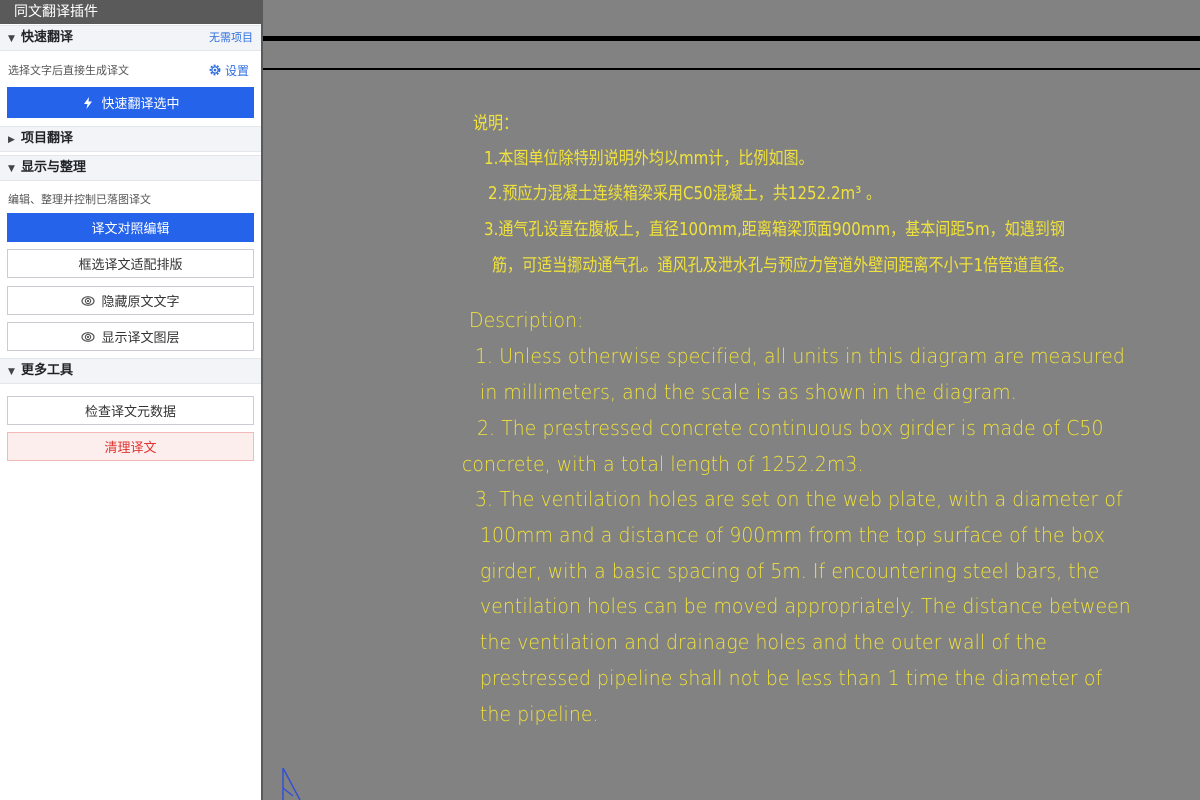  I want to click on show-translation-layer-label: 显示译文图层, so click(140, 338).